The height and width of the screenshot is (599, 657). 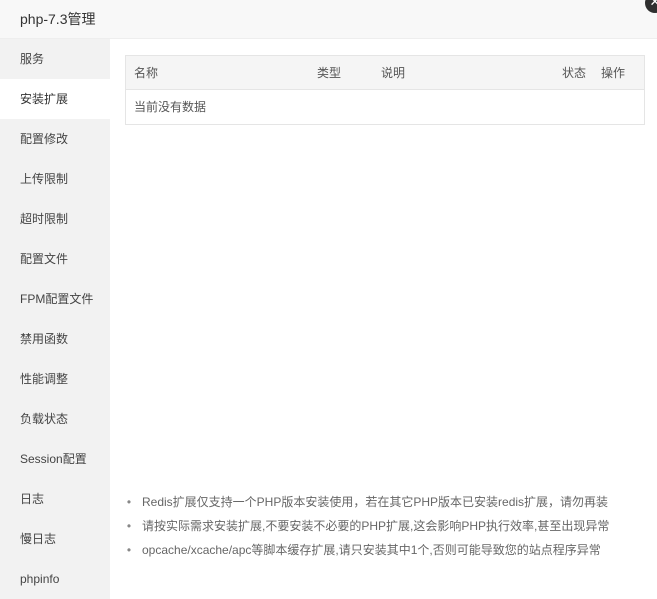 What do you see at coordinates (55, 339) in the screenshot?
I see `sidebar-item-disabled-functions: 禁用函数` at bounding box center [55, 339].